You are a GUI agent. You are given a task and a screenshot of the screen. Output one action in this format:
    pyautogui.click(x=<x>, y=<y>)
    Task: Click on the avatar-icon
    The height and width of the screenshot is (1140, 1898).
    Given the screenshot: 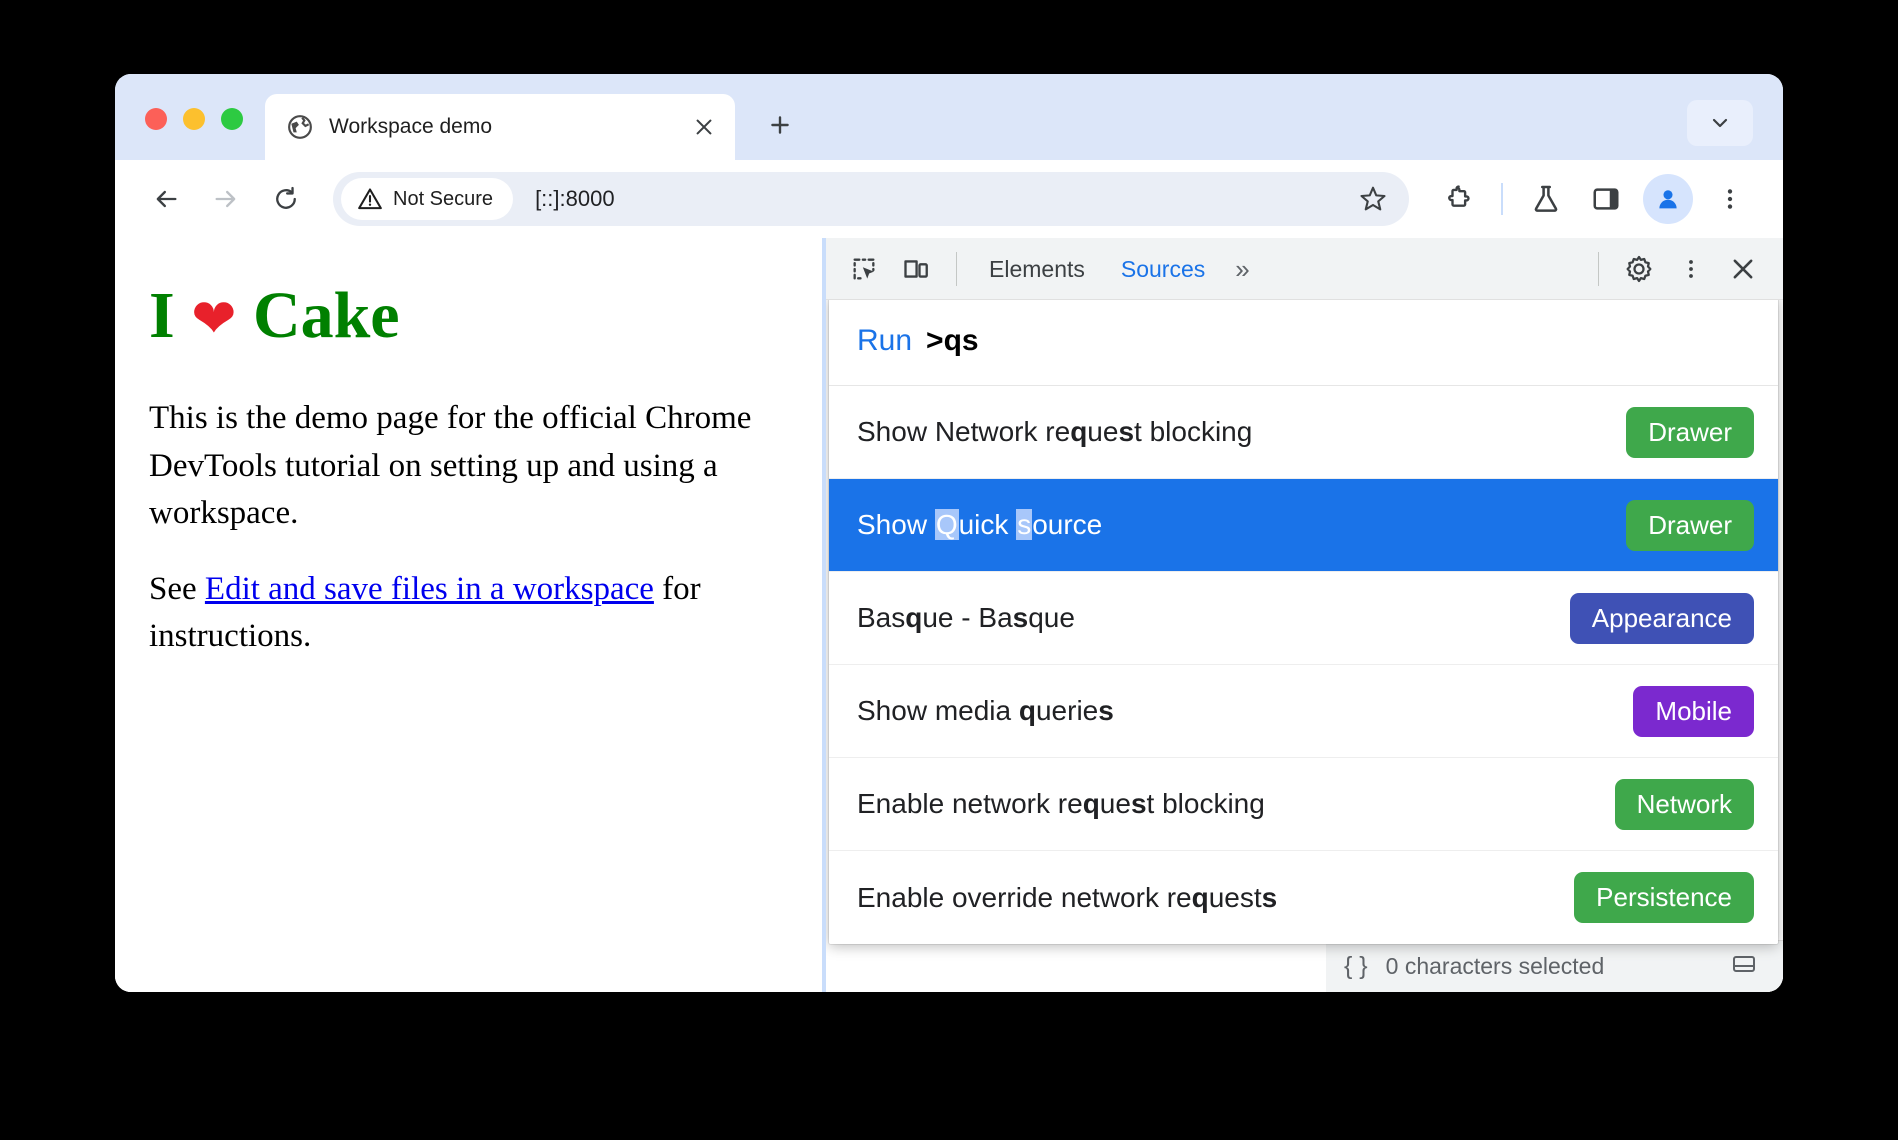 What is the action you would take?
    pyautogui.click(x=1668, y=199)
    